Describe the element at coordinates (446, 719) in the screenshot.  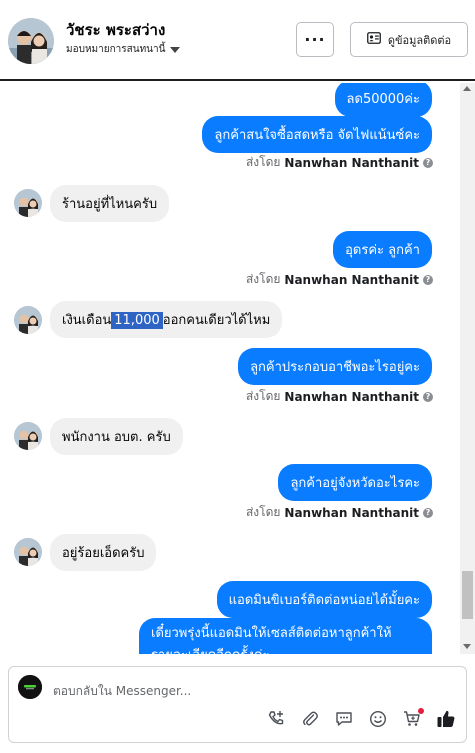
I see `like-icon` at that location.